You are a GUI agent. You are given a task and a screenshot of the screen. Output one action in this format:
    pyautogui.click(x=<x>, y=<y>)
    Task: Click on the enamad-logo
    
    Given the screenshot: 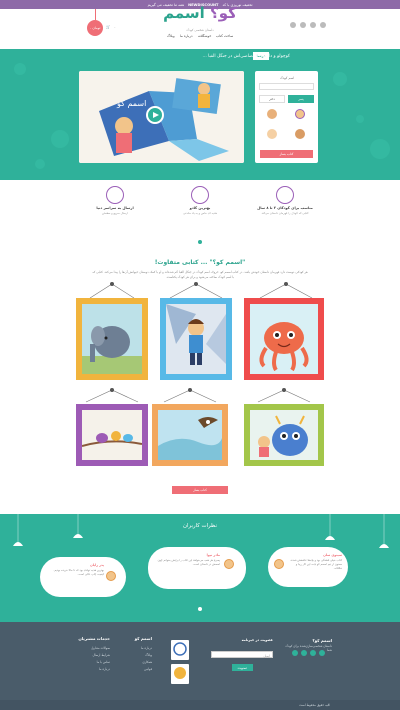 What is the action you would take?
    pyautogui.click(x=180, y=649)
    